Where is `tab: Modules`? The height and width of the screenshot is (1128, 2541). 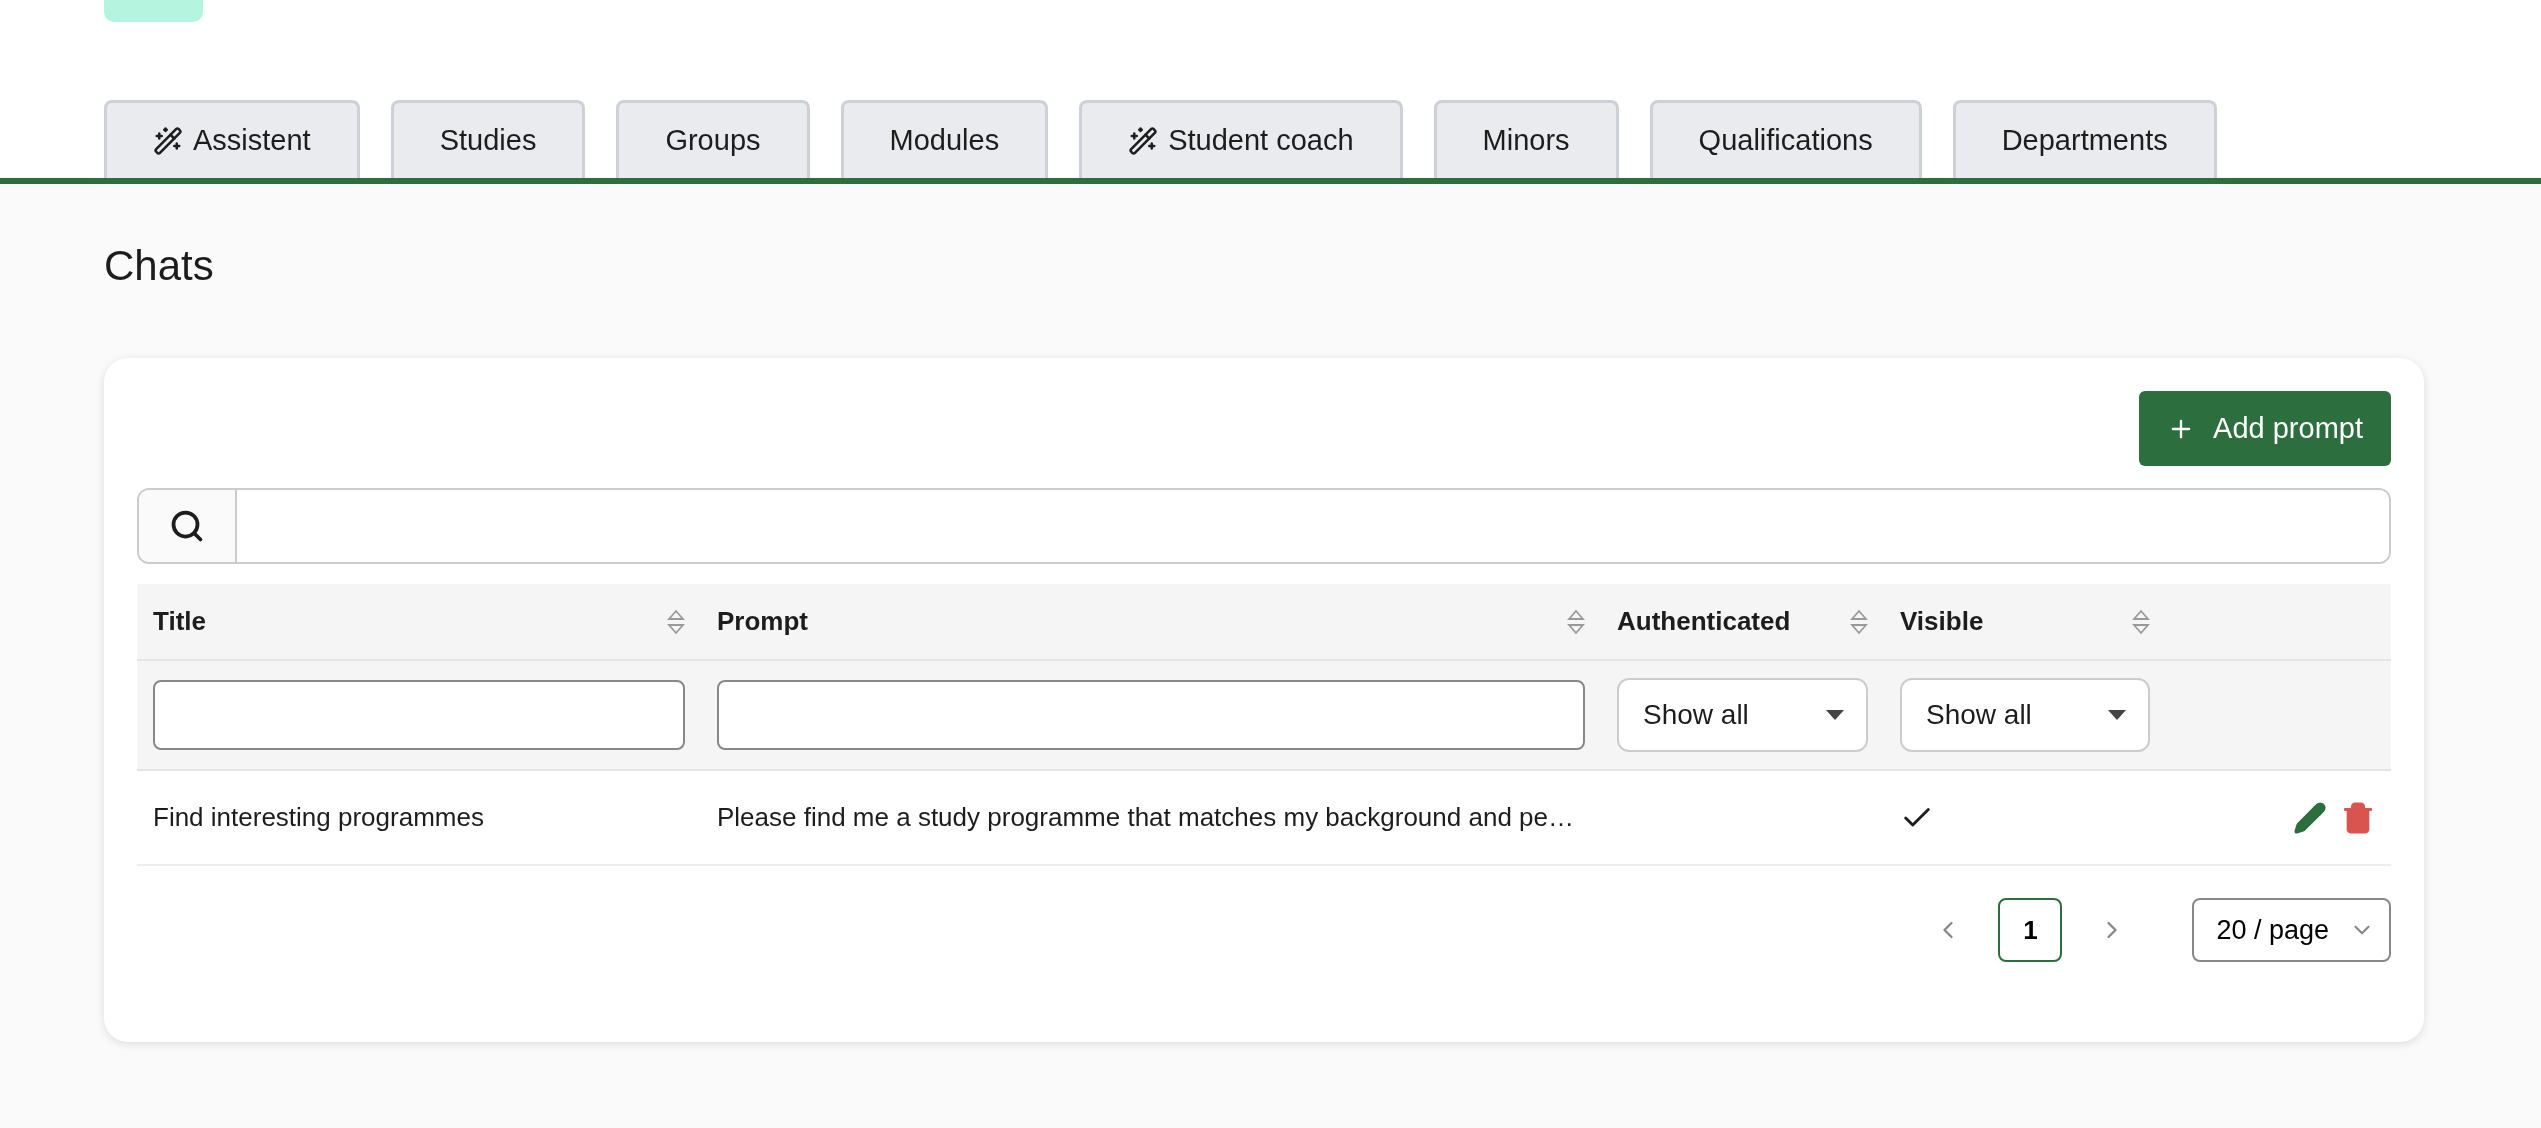
tab: Modules is located at coordinates (944, 139).